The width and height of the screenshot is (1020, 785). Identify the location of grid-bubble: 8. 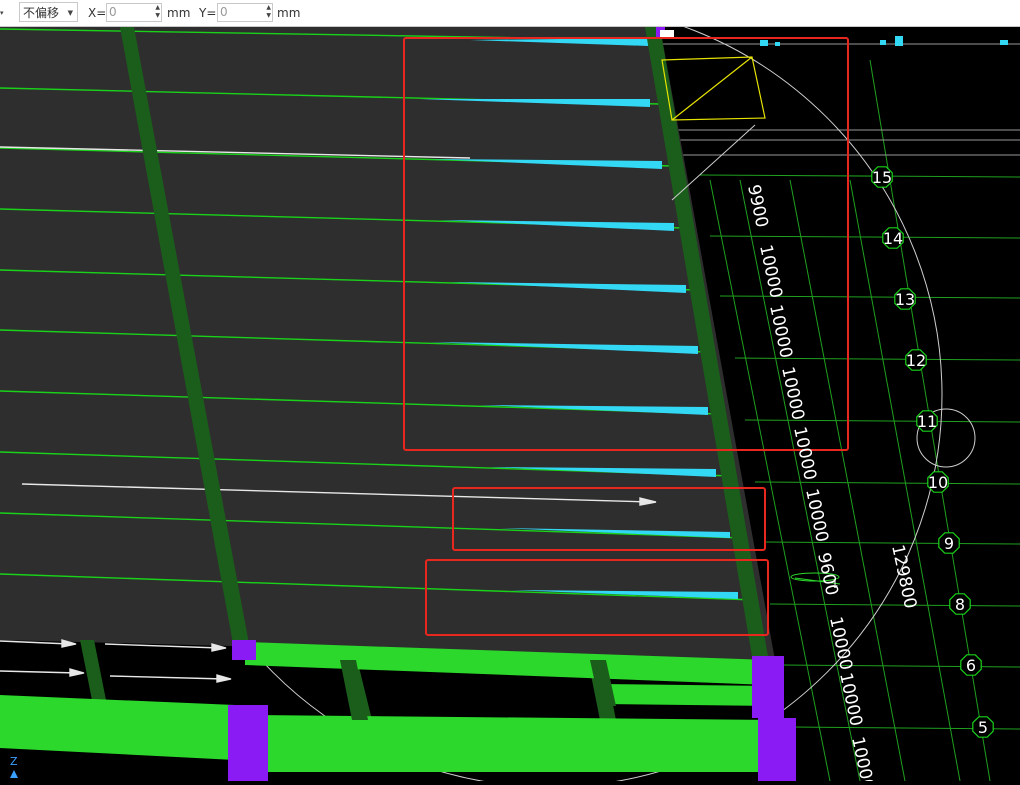
(960, 604).